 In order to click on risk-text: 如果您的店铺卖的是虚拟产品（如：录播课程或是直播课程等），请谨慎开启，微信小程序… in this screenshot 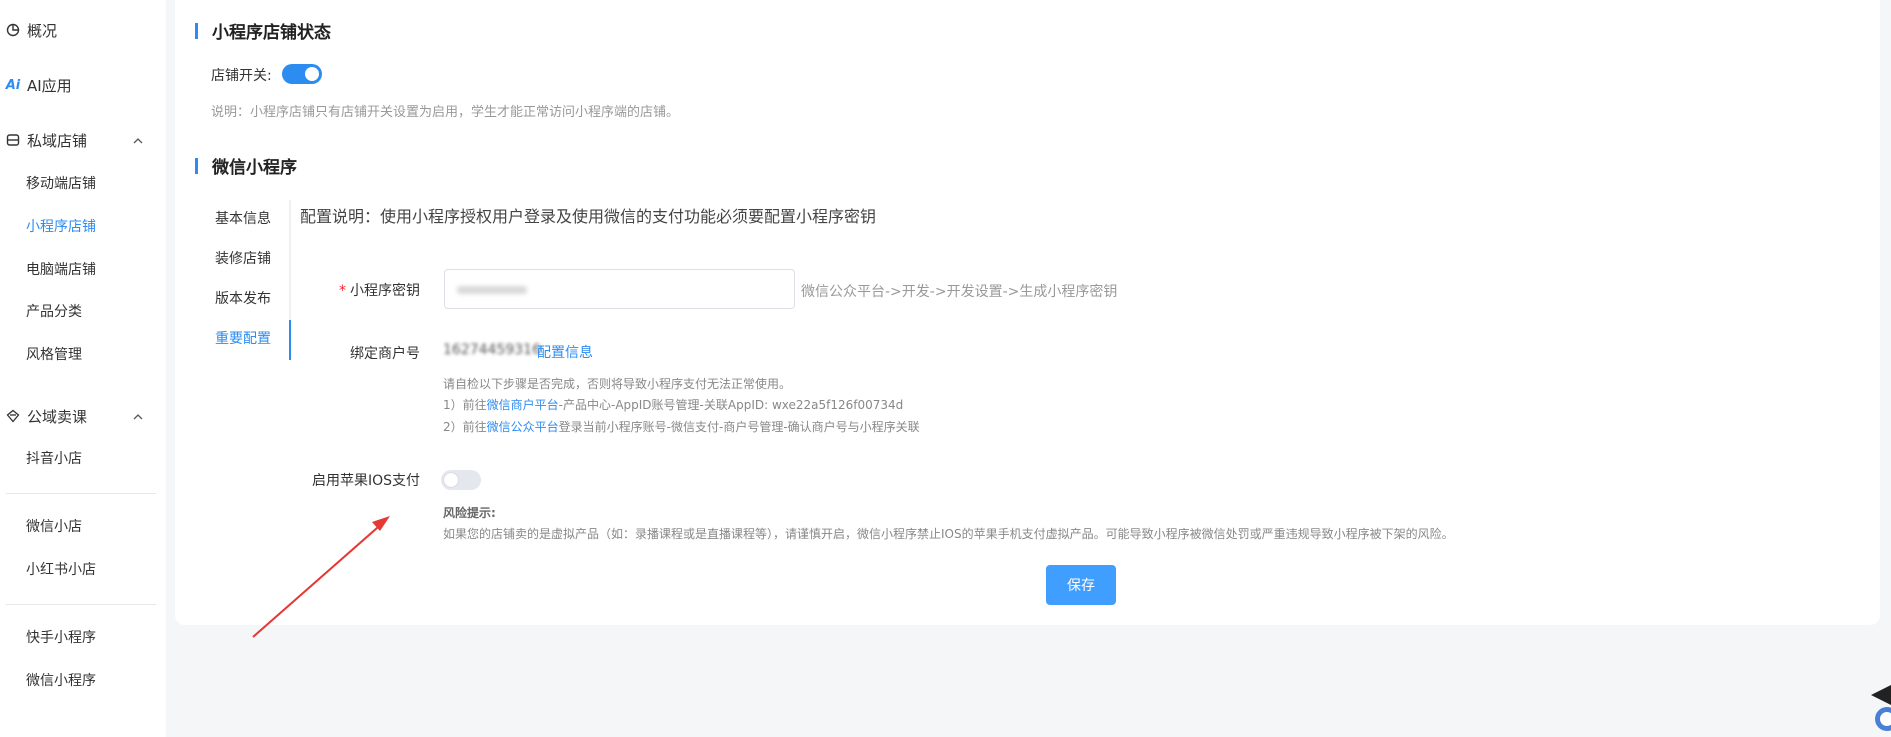, I will do `click(948, 534)`.